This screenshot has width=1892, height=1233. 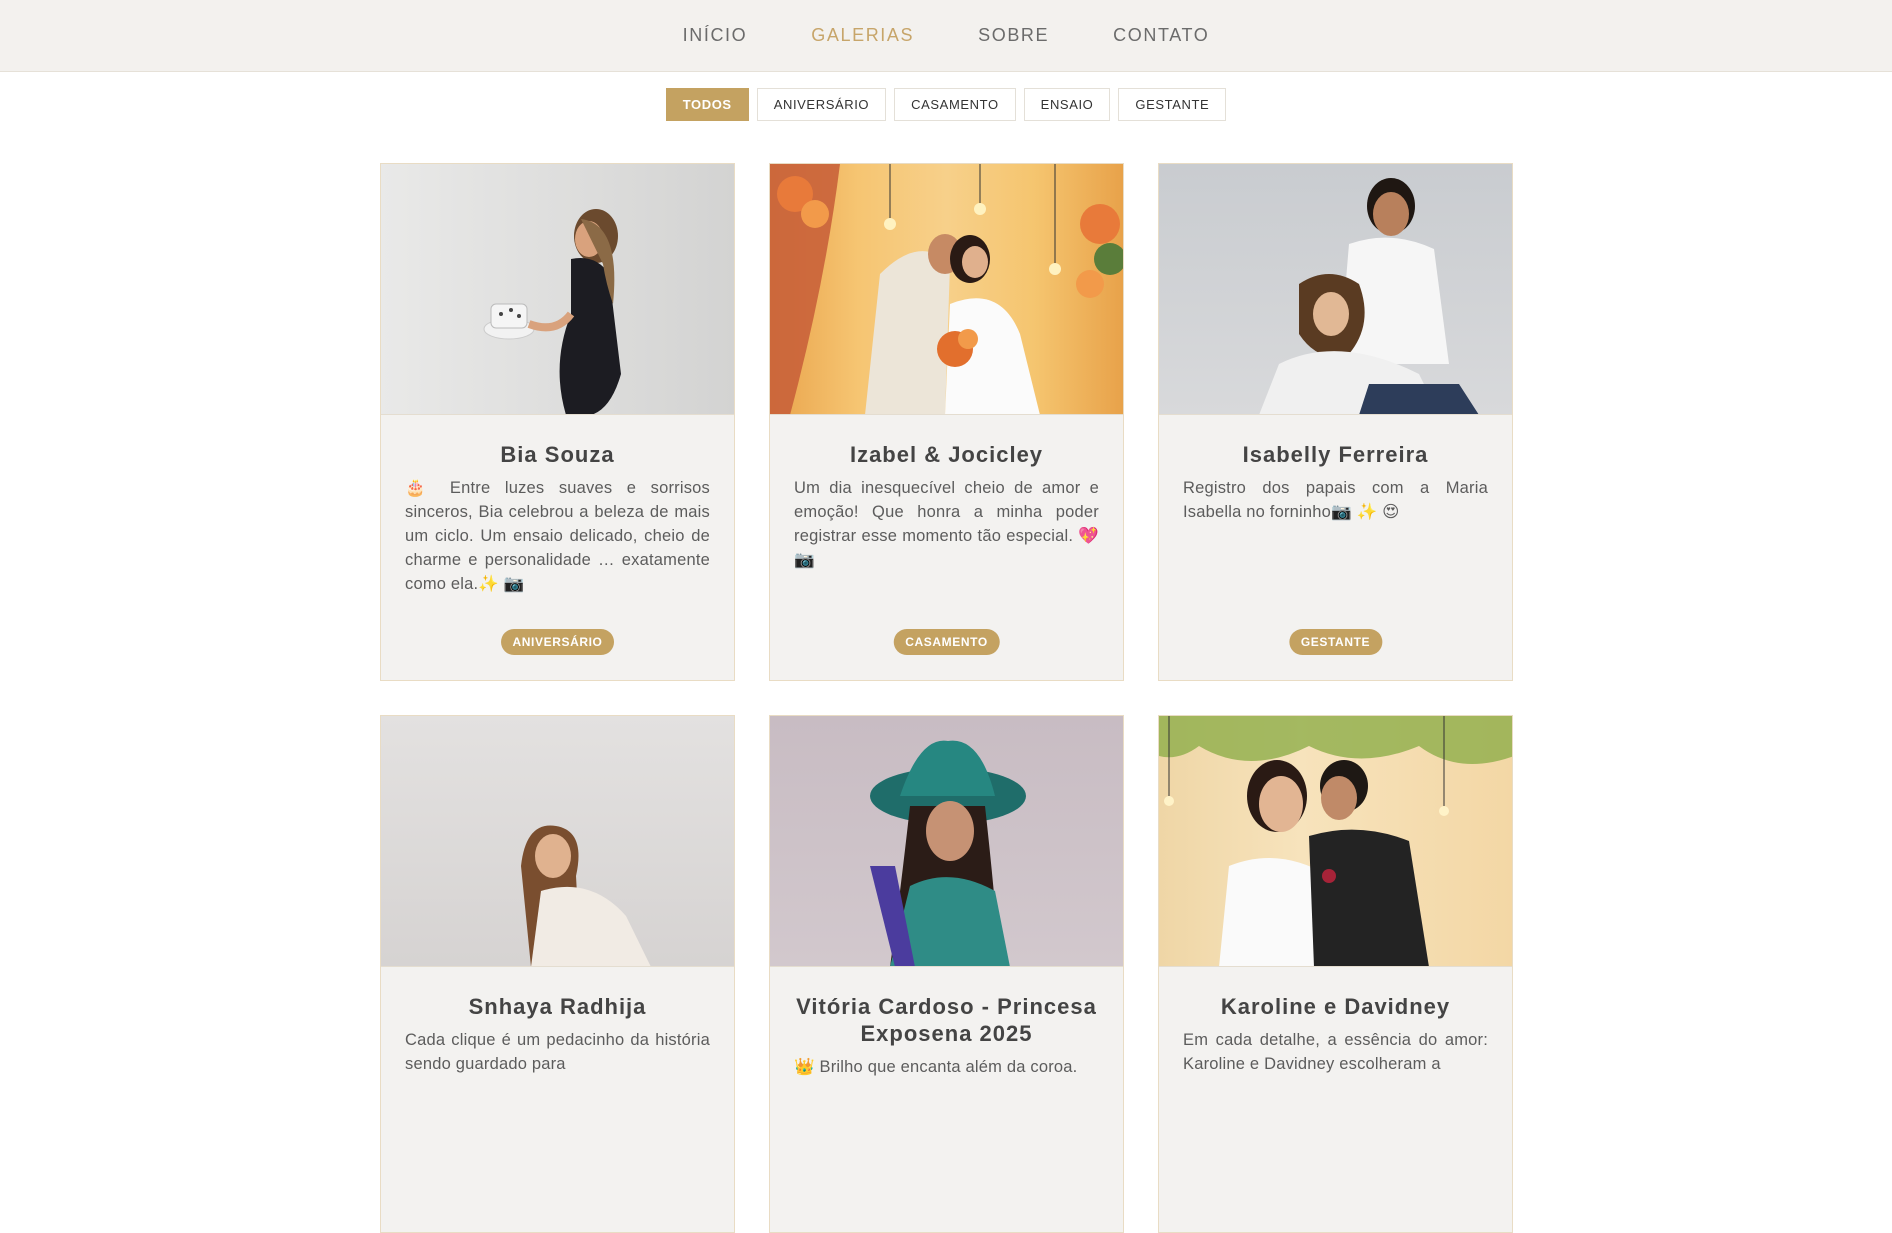 What do you see at coordinates (946, 1020) in the screenshot?
I see `gallery-card-title: Vitória Cardoso - Princesa Exposena 2025` at bounding box center [946, 1020].